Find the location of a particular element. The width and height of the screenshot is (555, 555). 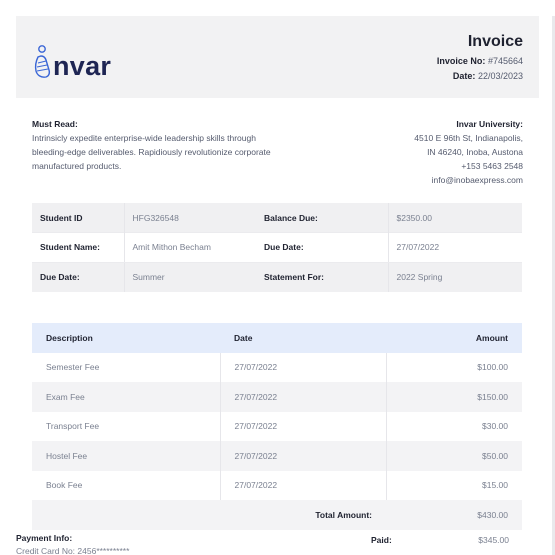

table-row: Exam Fee 27/07/2022 $150.00 is located at coordinates (277, 397).